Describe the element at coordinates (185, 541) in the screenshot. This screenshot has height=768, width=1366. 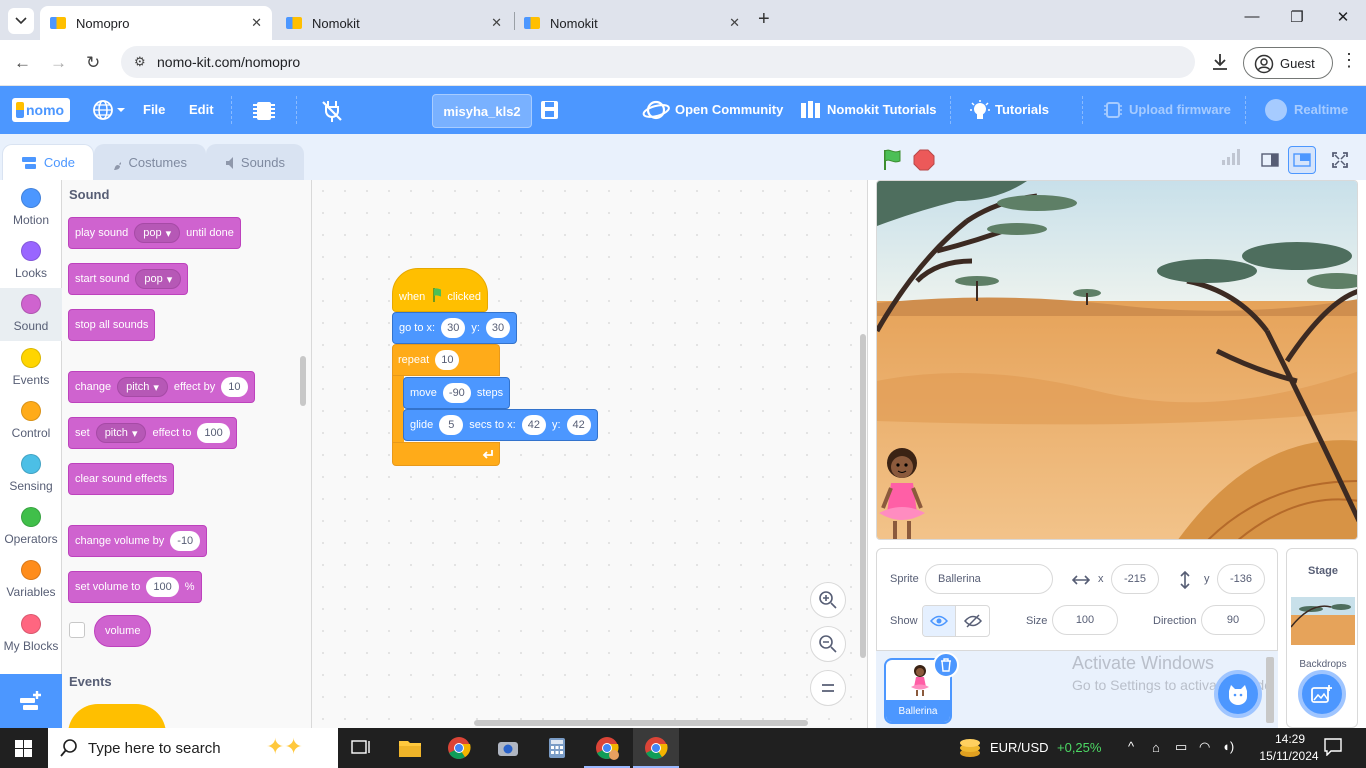
I see `volume-change-input: -10` at that location.